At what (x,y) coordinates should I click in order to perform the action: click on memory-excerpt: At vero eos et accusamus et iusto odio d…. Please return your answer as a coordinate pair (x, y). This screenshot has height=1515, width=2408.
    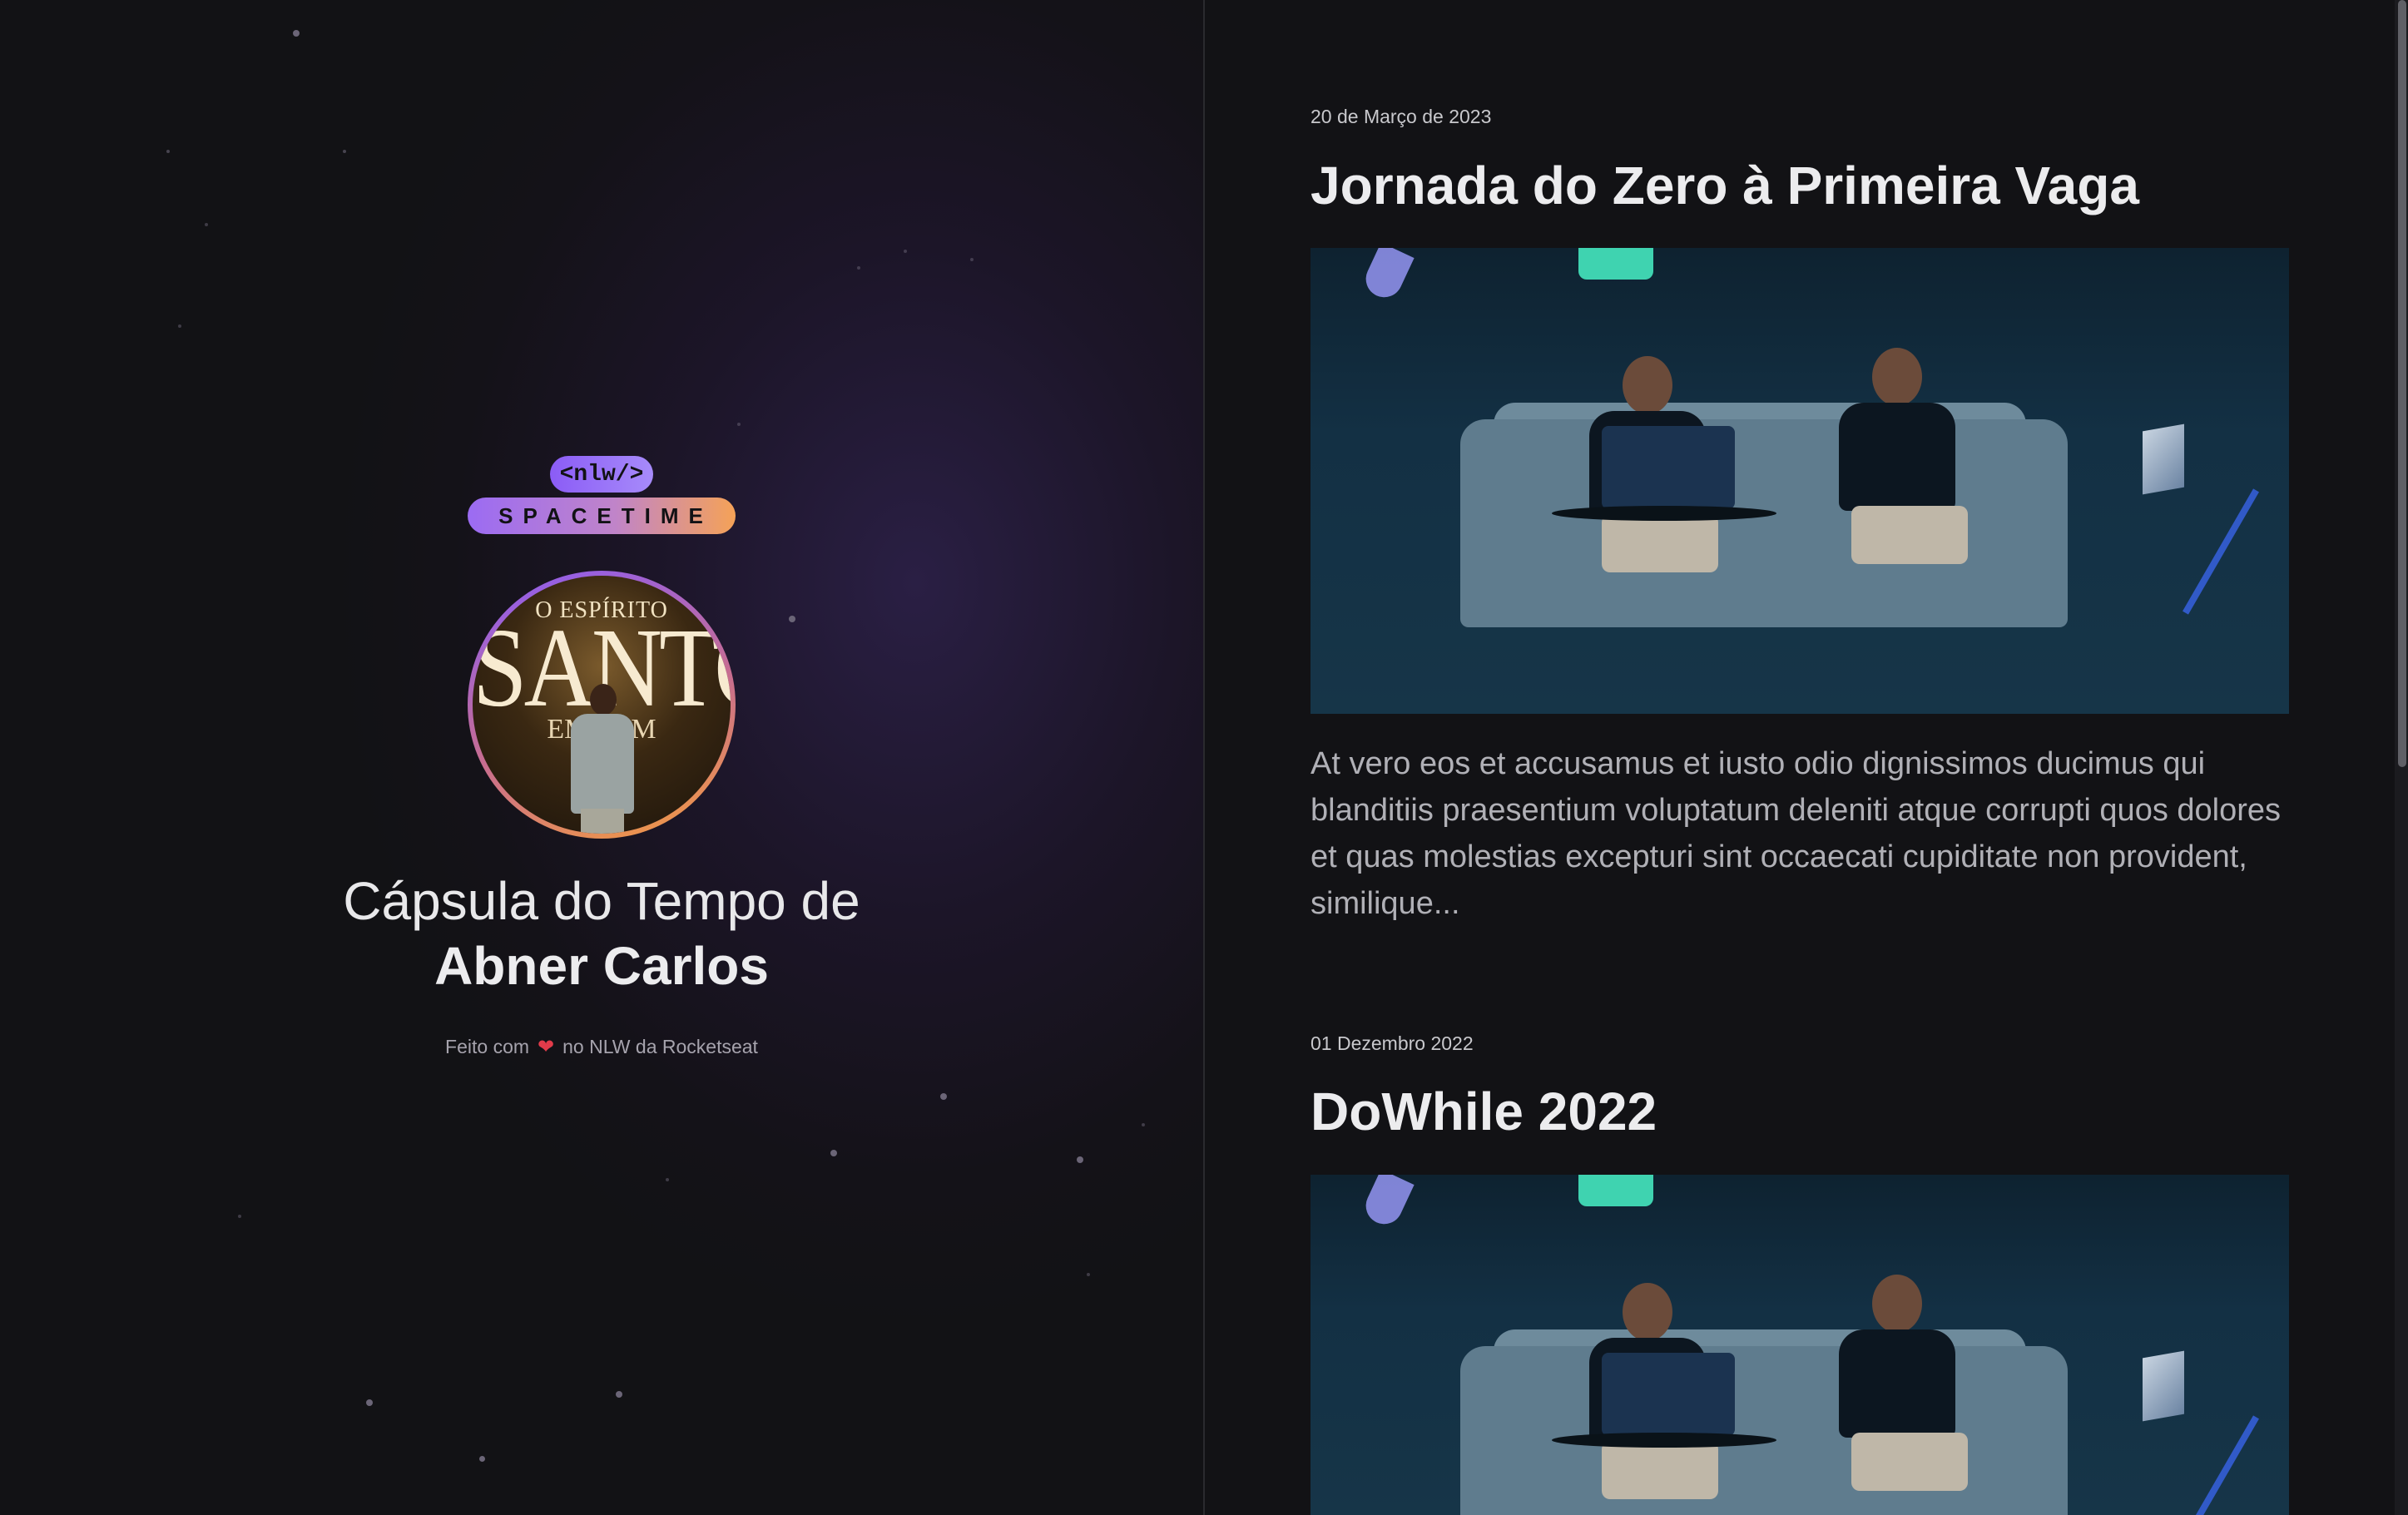
    Looking at the image, I should click on (1797, 833).